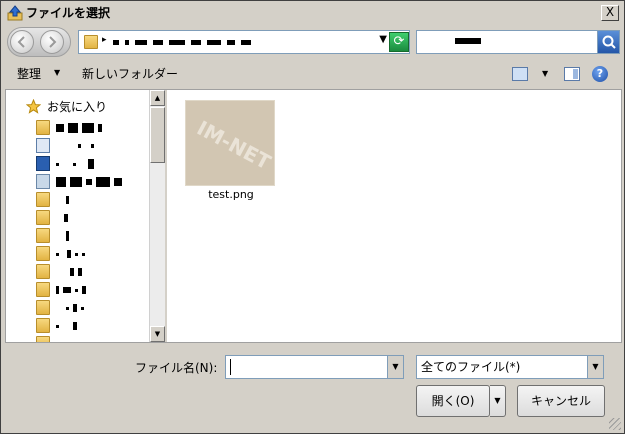 The height and width of the screenshot is (434, 625). I want to click on navigation-pane: お気に入り, so click(77, 216).